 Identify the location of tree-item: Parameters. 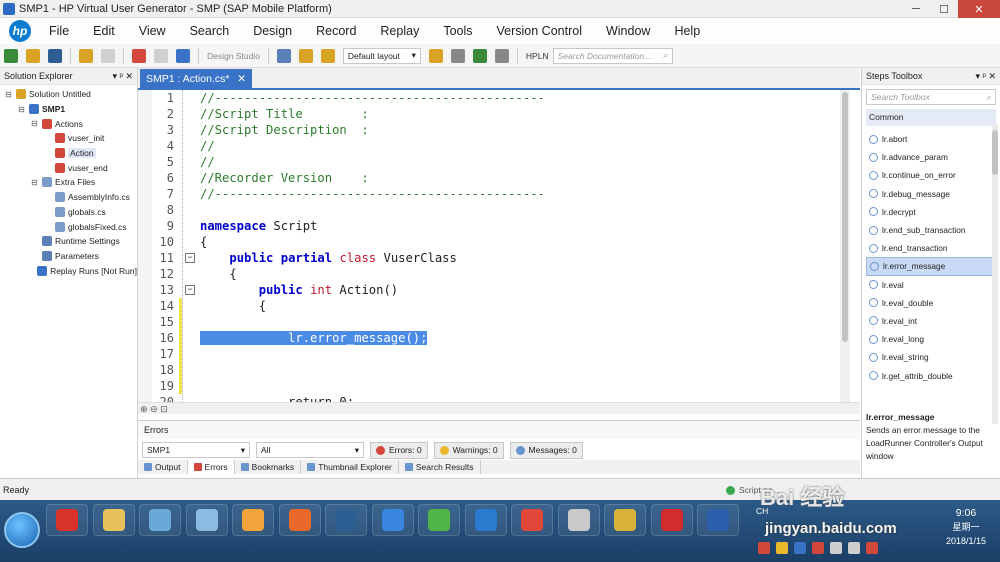
(68, 256).